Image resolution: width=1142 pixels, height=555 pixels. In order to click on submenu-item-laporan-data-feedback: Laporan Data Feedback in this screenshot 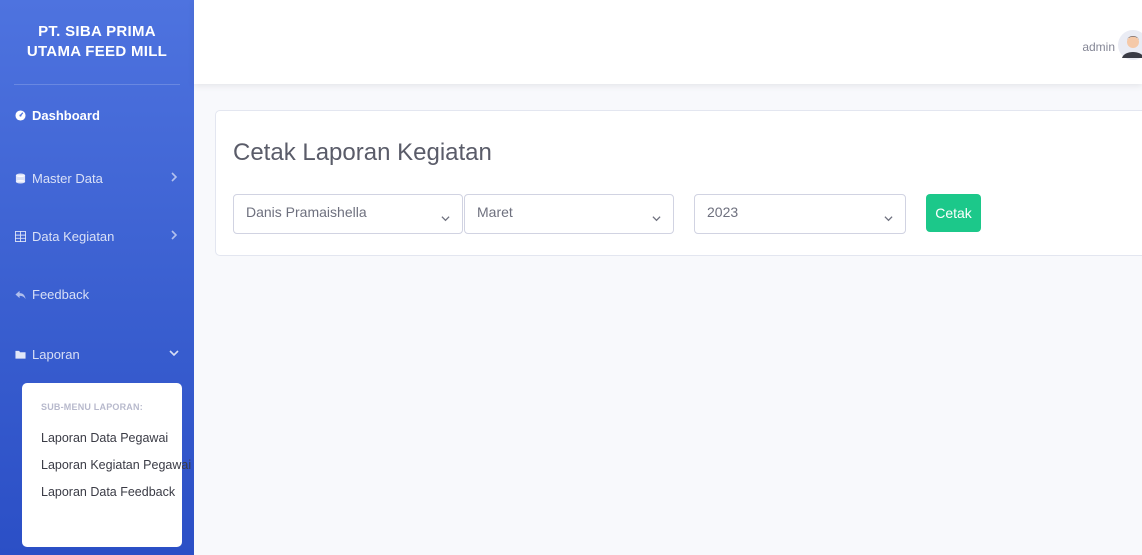, I will do `click(102, 492)`.